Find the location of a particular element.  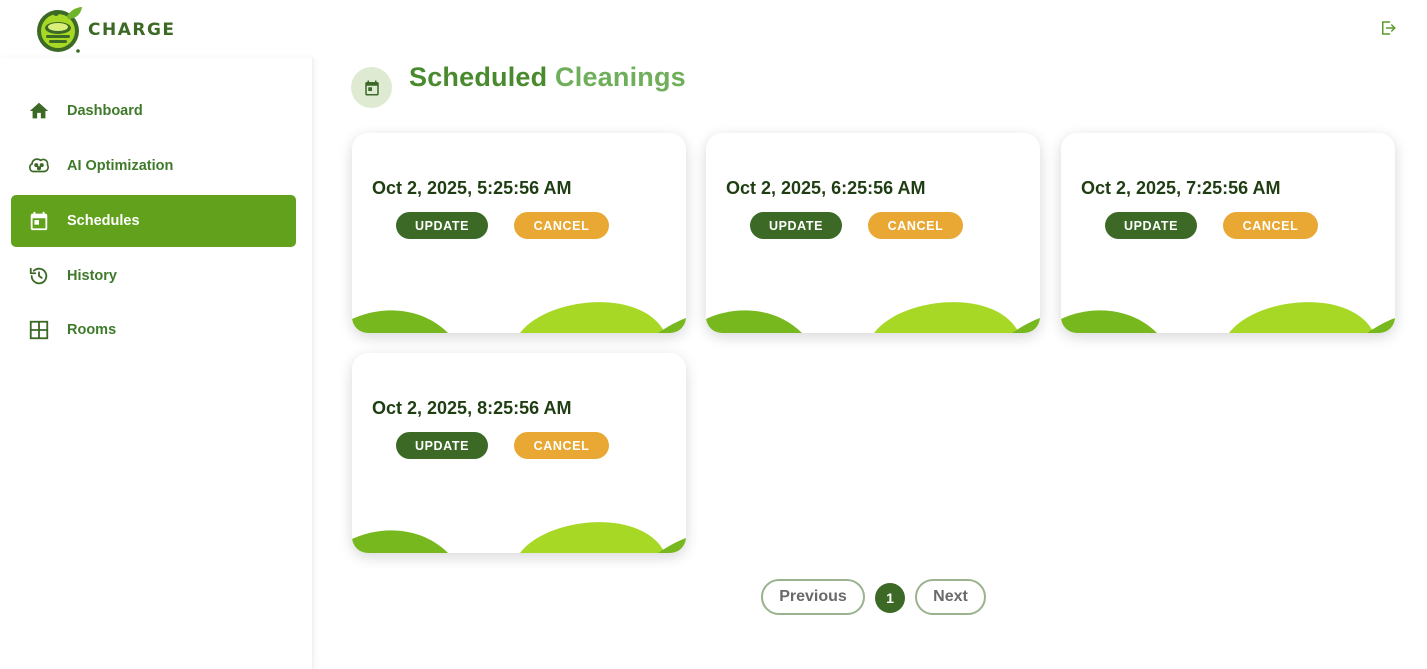

schedule-card: Oct 2, 2025, 6:25:56 AM UPDATE CANCEL is located at coordinates (873, 233).